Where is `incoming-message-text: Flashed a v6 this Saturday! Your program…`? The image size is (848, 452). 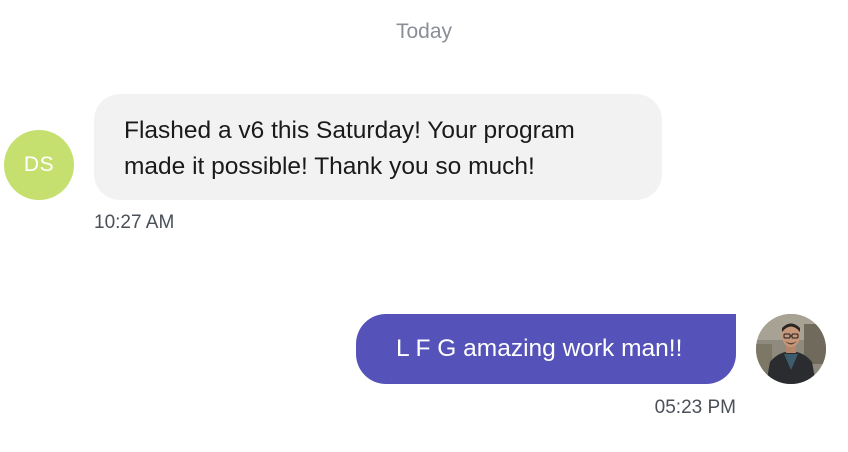 incoming-message-text: Flashed a v6 this Saturday! Your program… is located at coordinates (349, 148).